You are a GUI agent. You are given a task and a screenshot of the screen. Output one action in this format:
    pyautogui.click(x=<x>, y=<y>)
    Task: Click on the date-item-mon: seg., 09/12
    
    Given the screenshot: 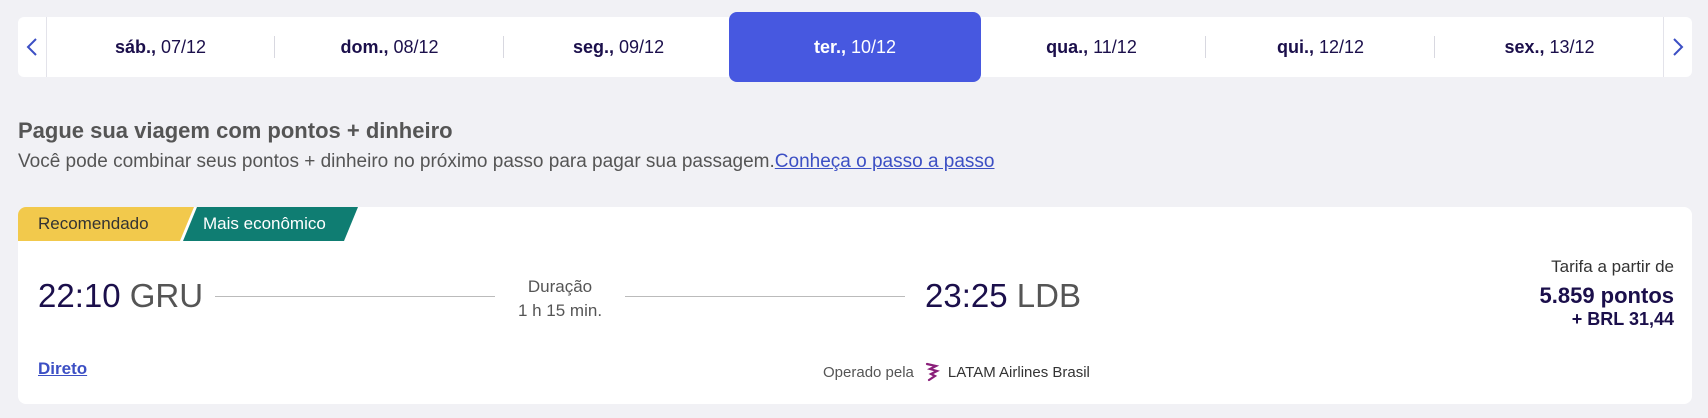 What is the action you would take?
    pyautogui.click(x=618, y=47)
    